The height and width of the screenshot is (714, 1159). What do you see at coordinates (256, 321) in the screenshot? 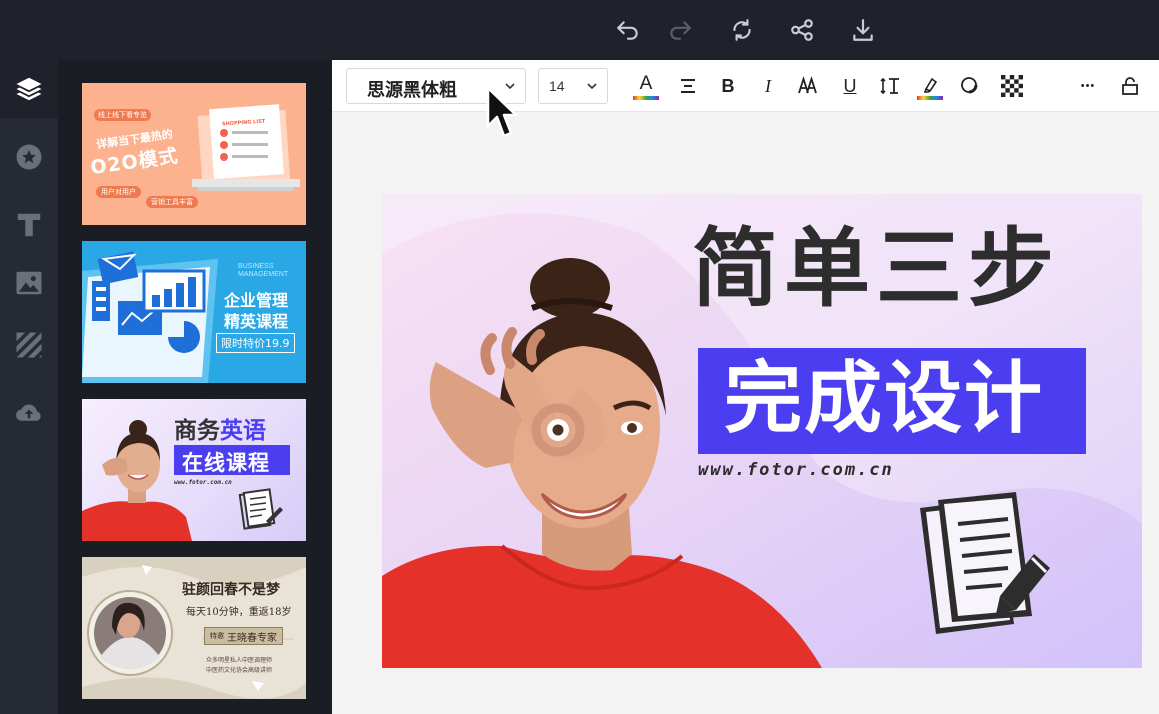
I see `template-title2: 精英课程` at bounding box center [256, 321].